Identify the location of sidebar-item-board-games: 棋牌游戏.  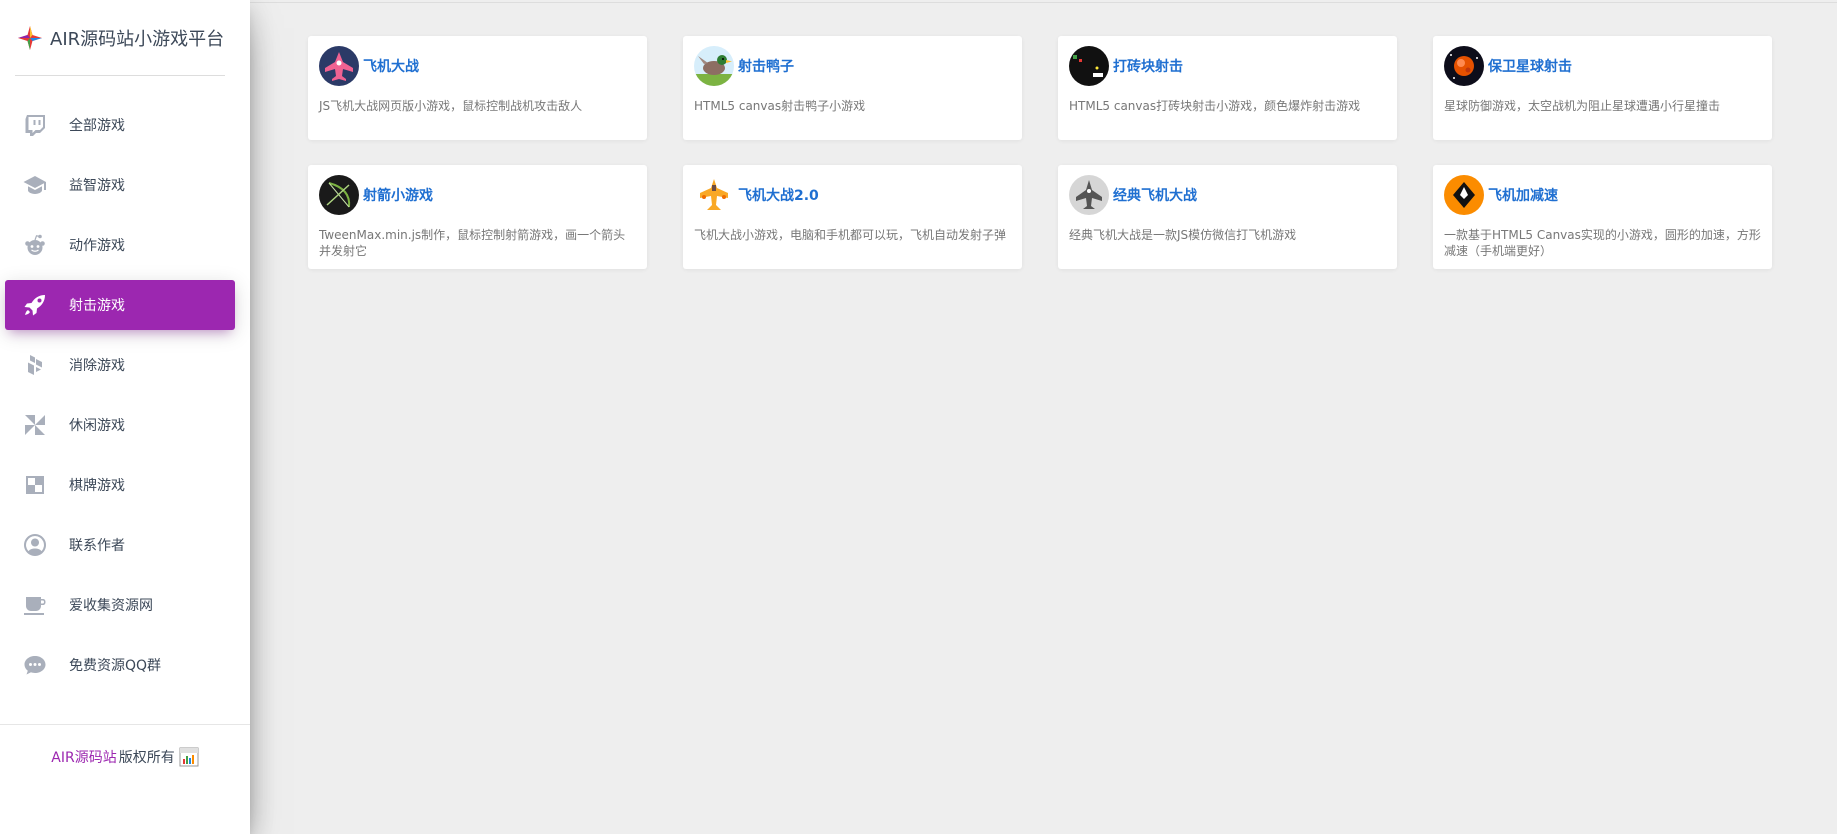
(120, 485).